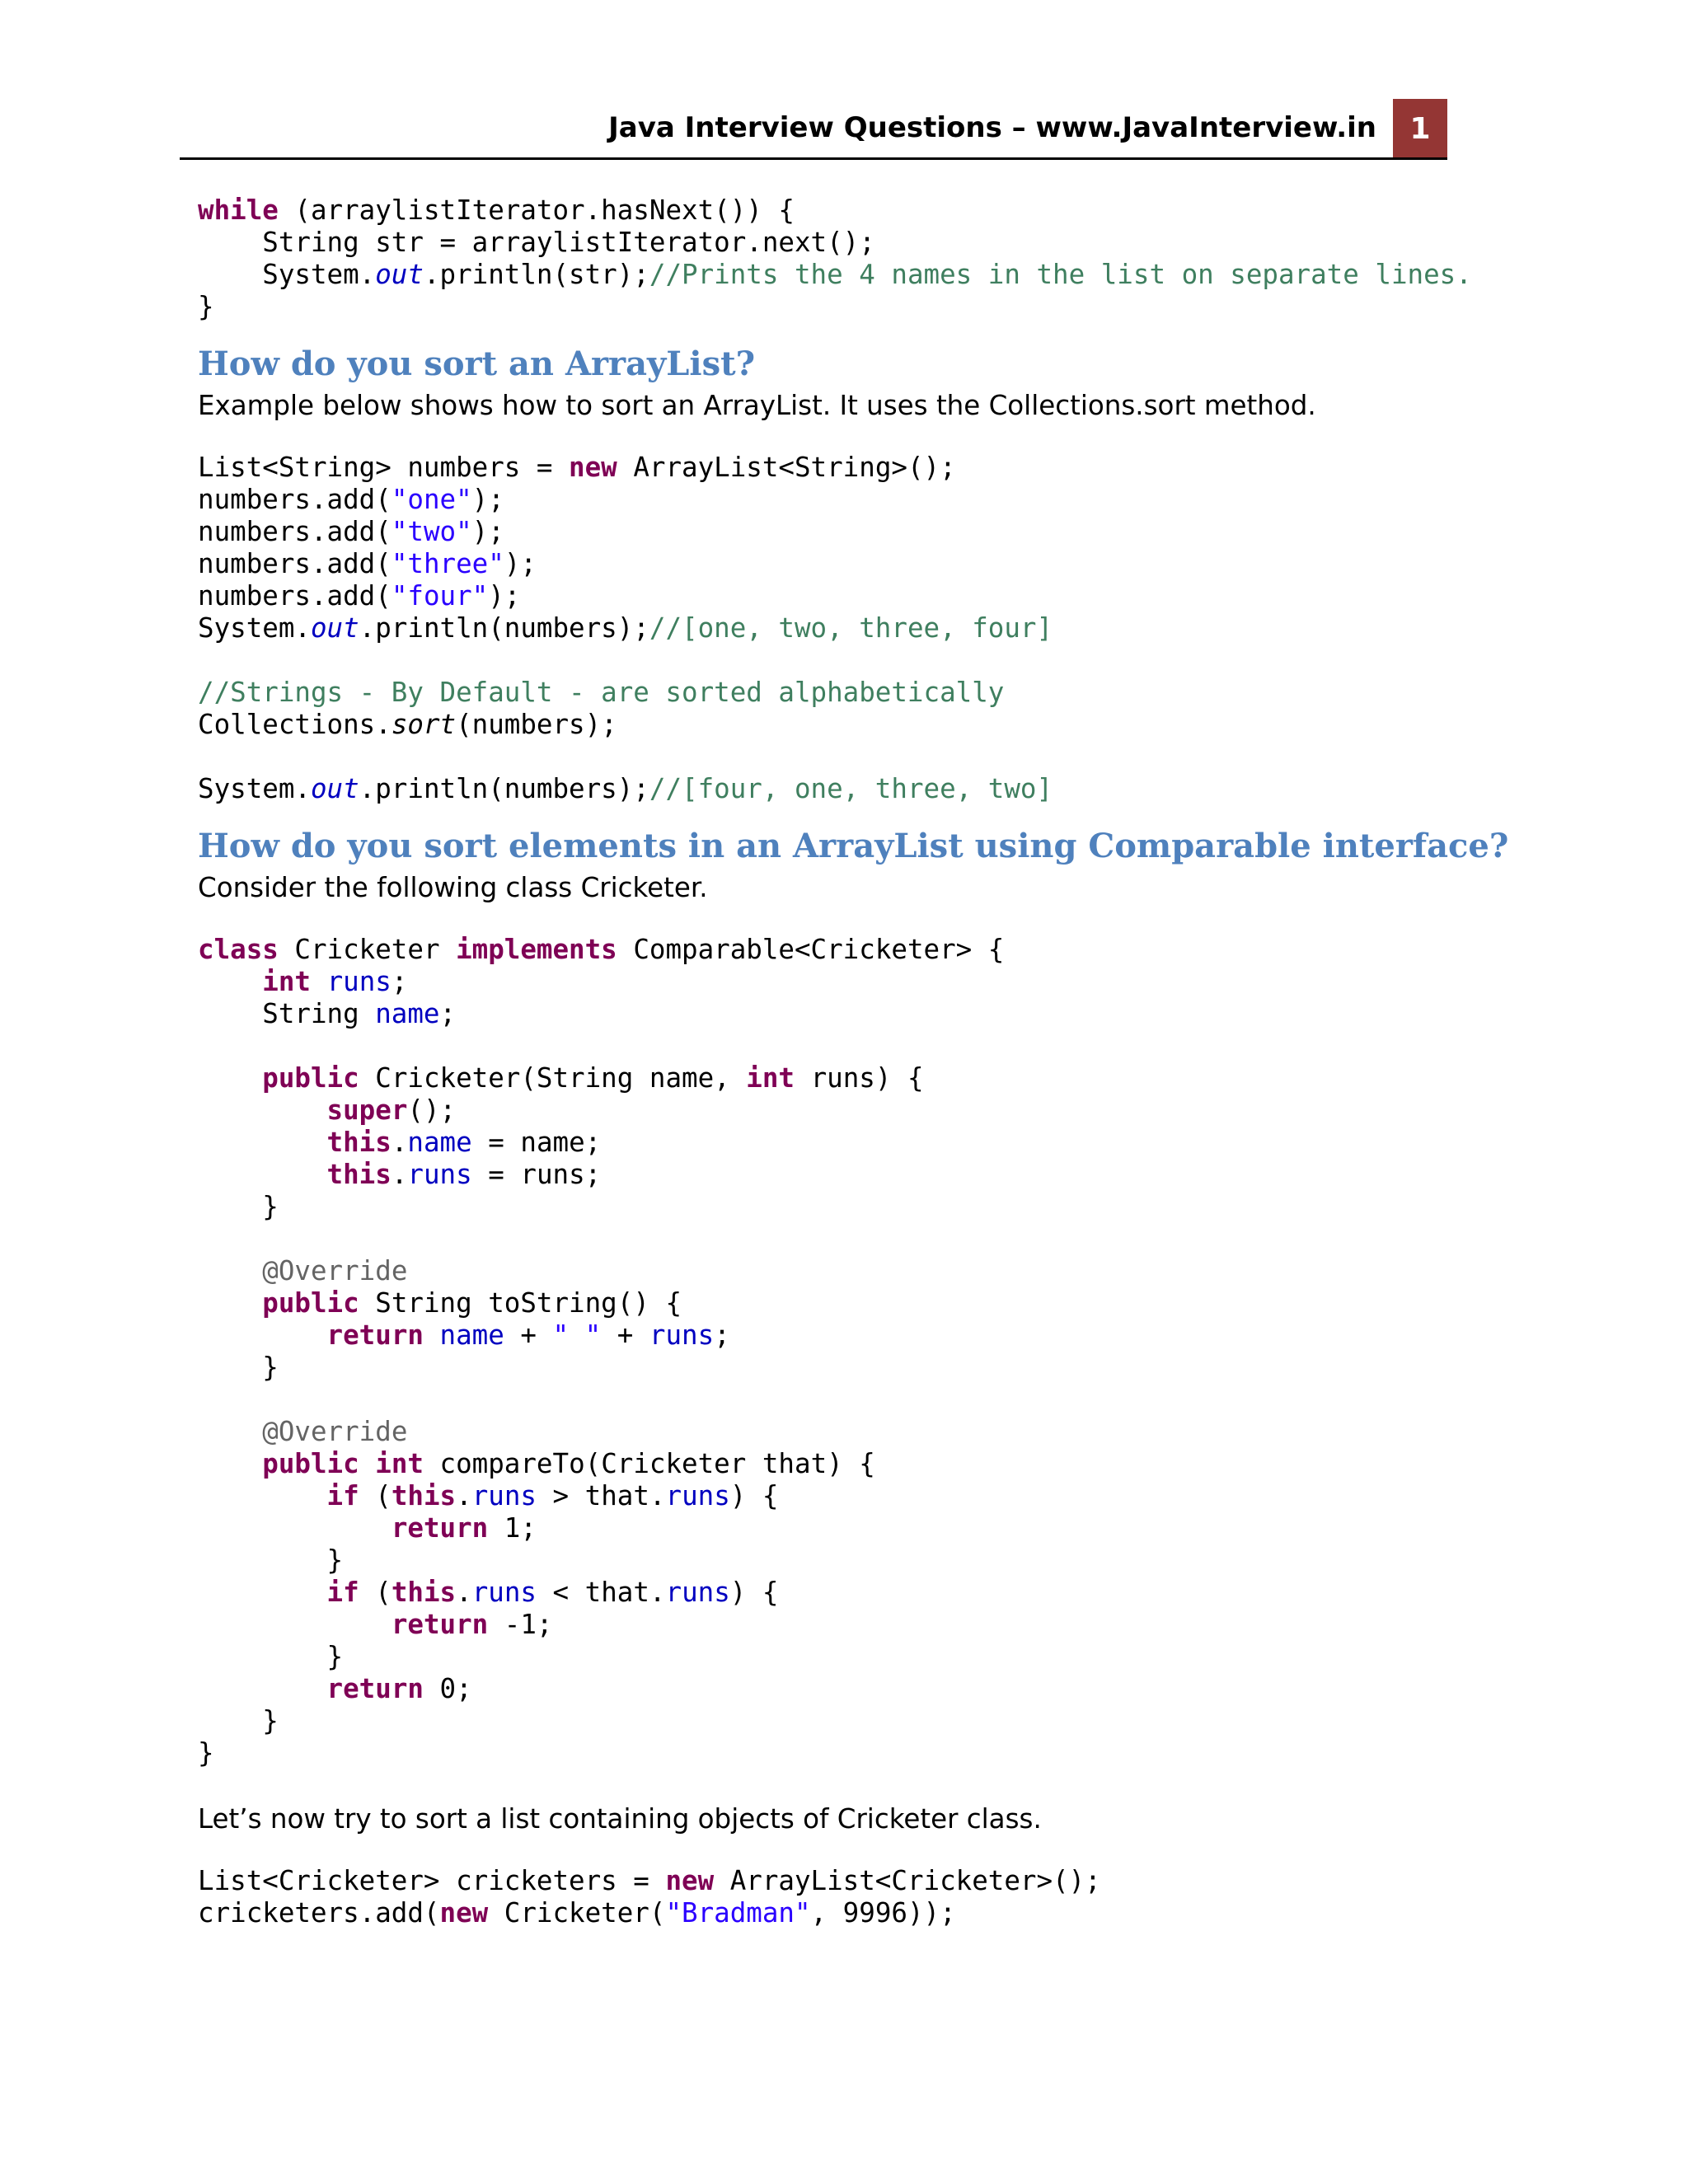  I want to click on code-keyword: while, so click(239, 210).